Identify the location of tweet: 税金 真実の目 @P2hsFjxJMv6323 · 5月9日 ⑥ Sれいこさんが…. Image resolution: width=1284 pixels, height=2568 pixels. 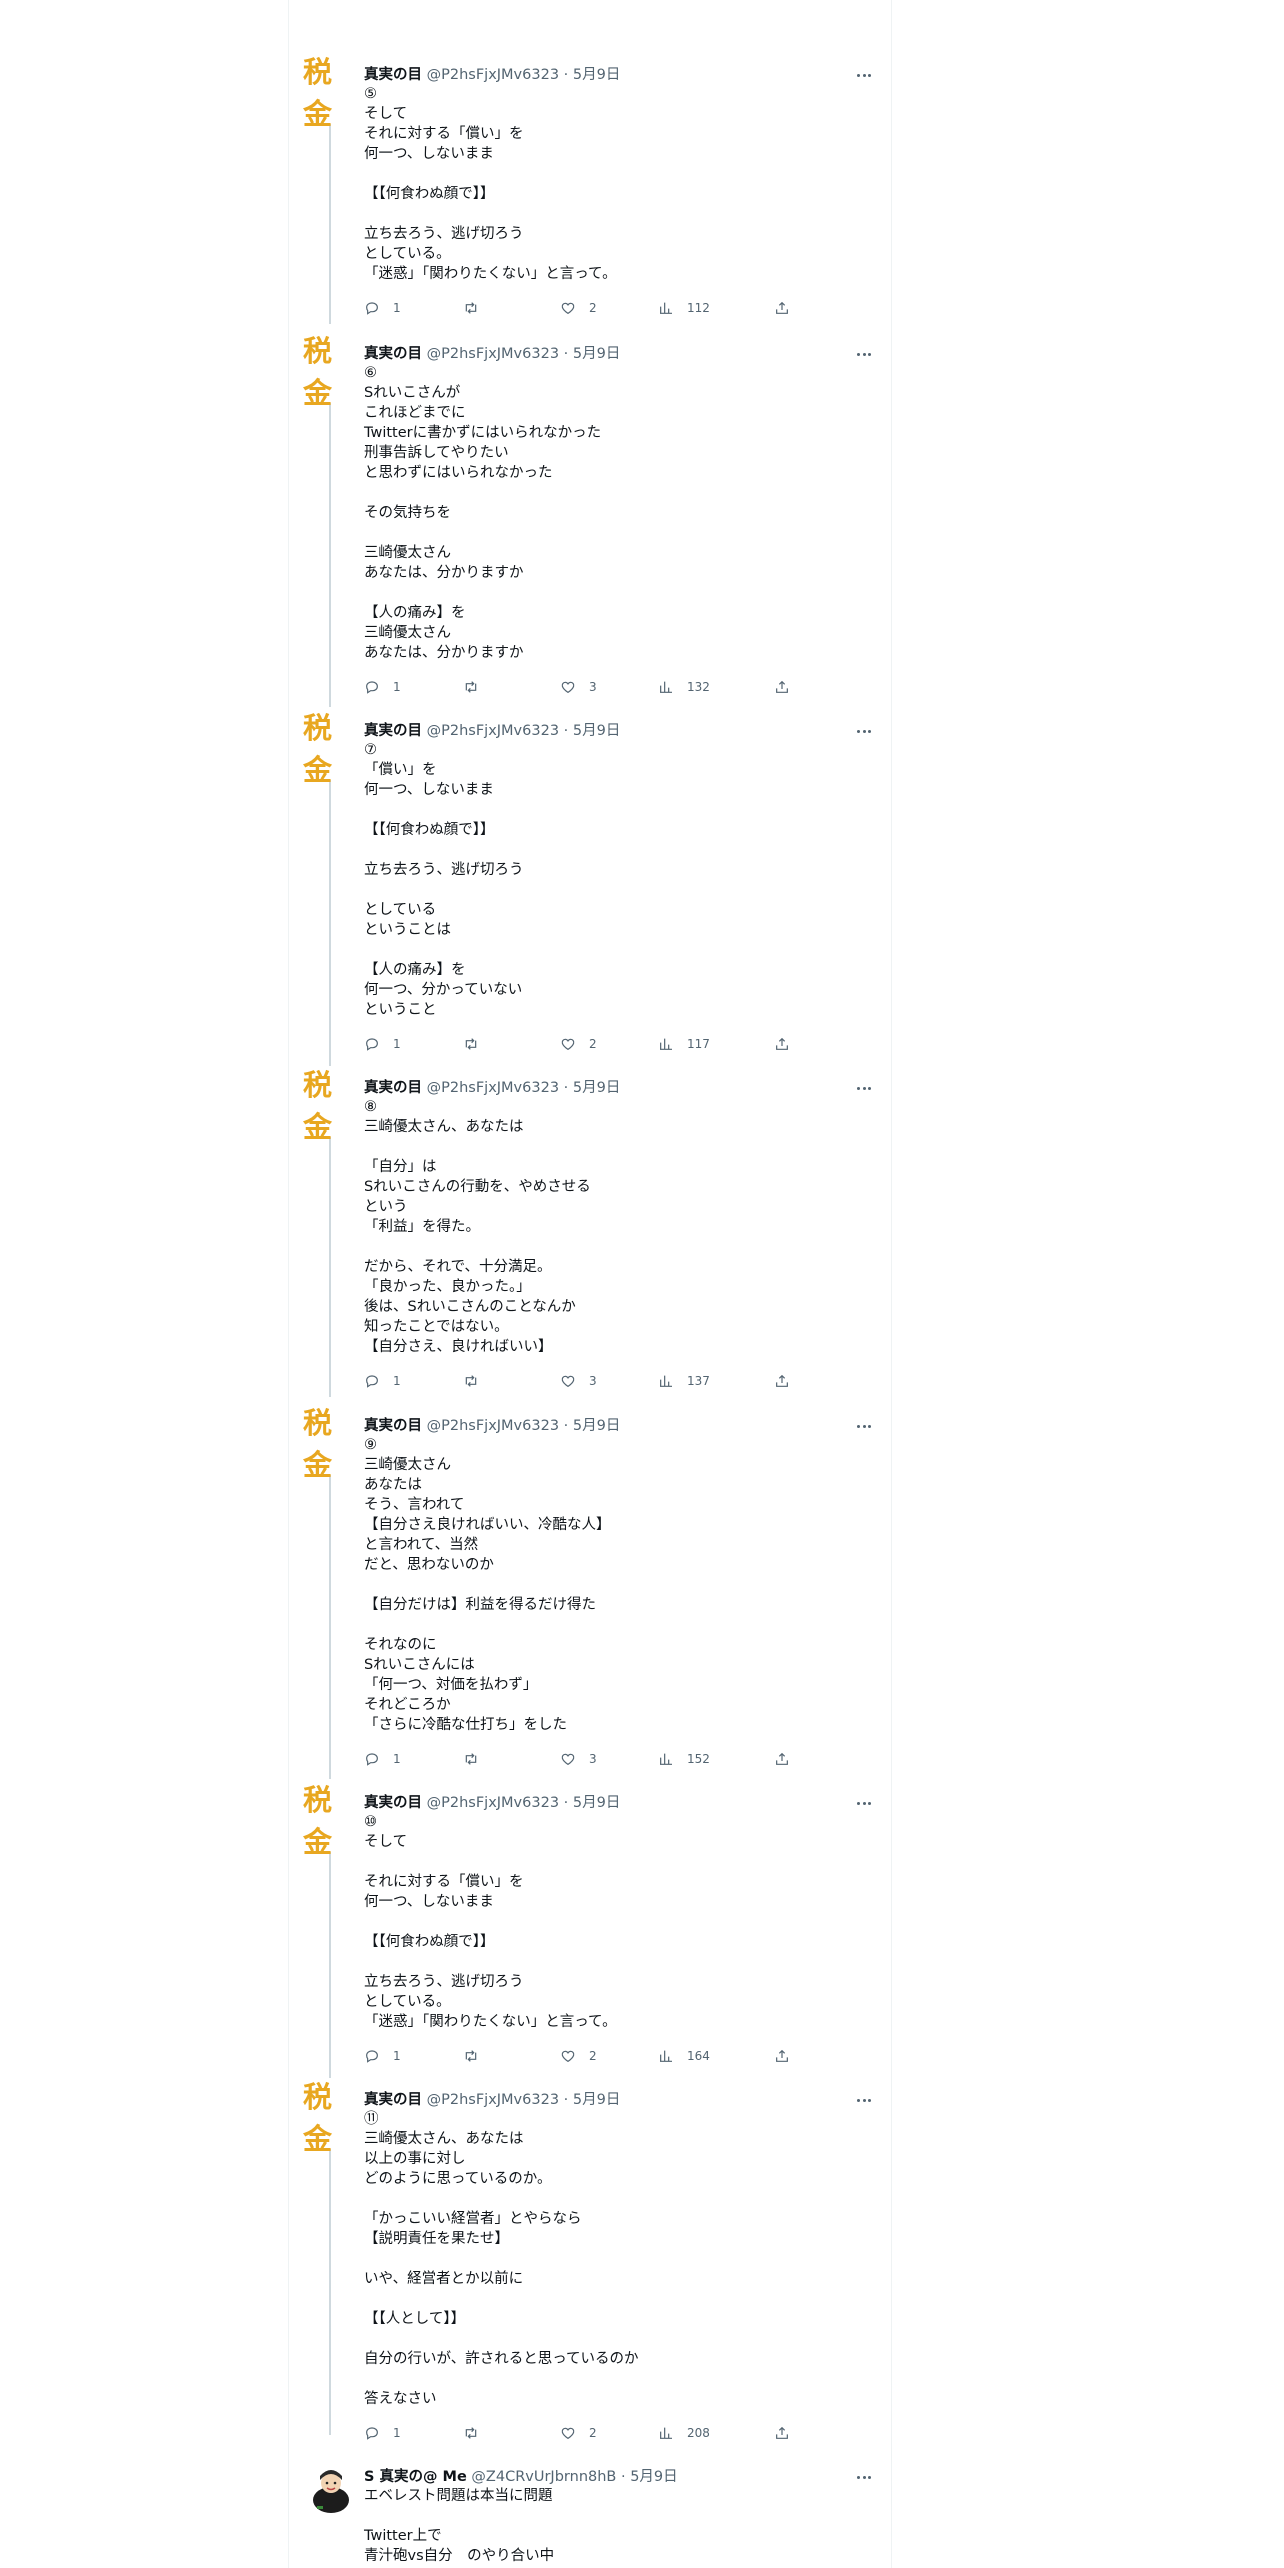
(590, 522).